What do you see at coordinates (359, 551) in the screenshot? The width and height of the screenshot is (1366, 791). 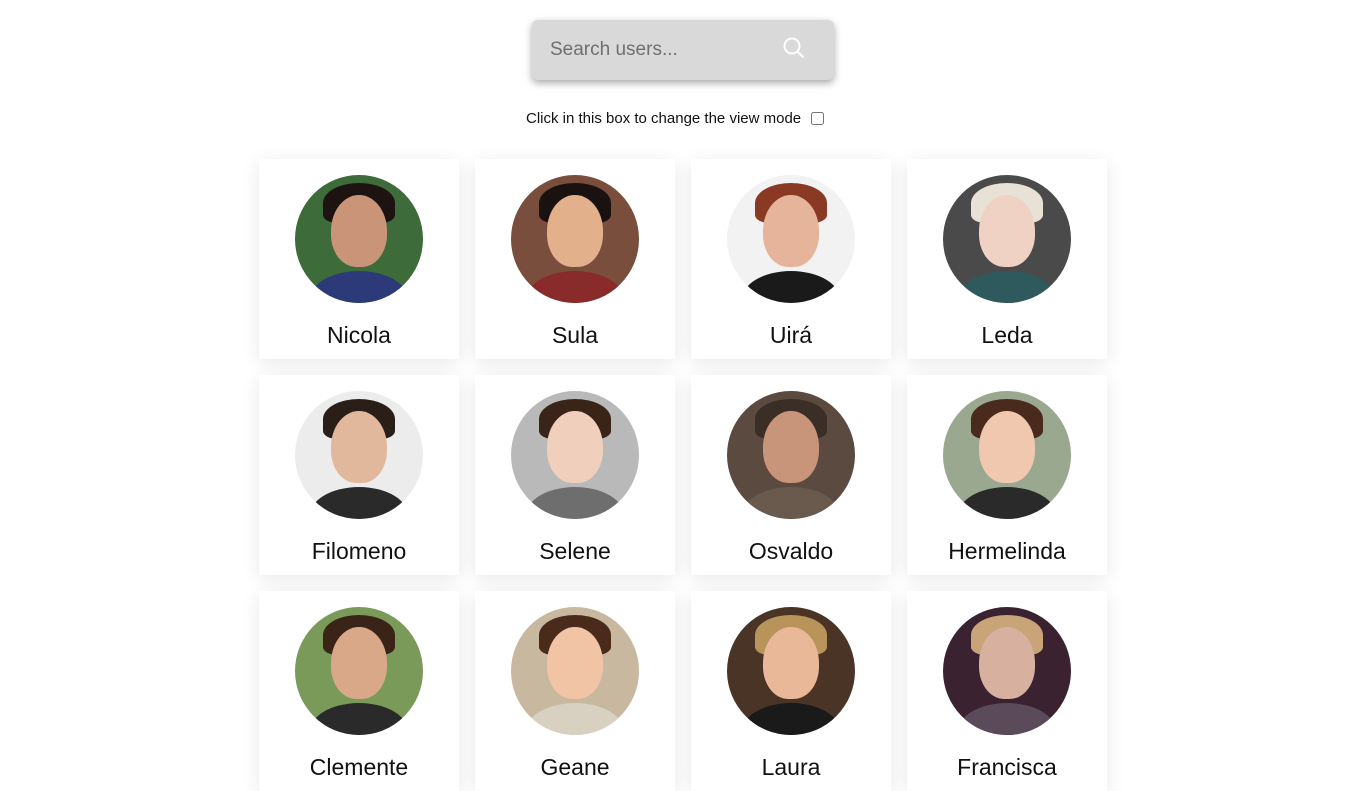 I see `user-name: Filomeno` at bounding box center [359, 551].